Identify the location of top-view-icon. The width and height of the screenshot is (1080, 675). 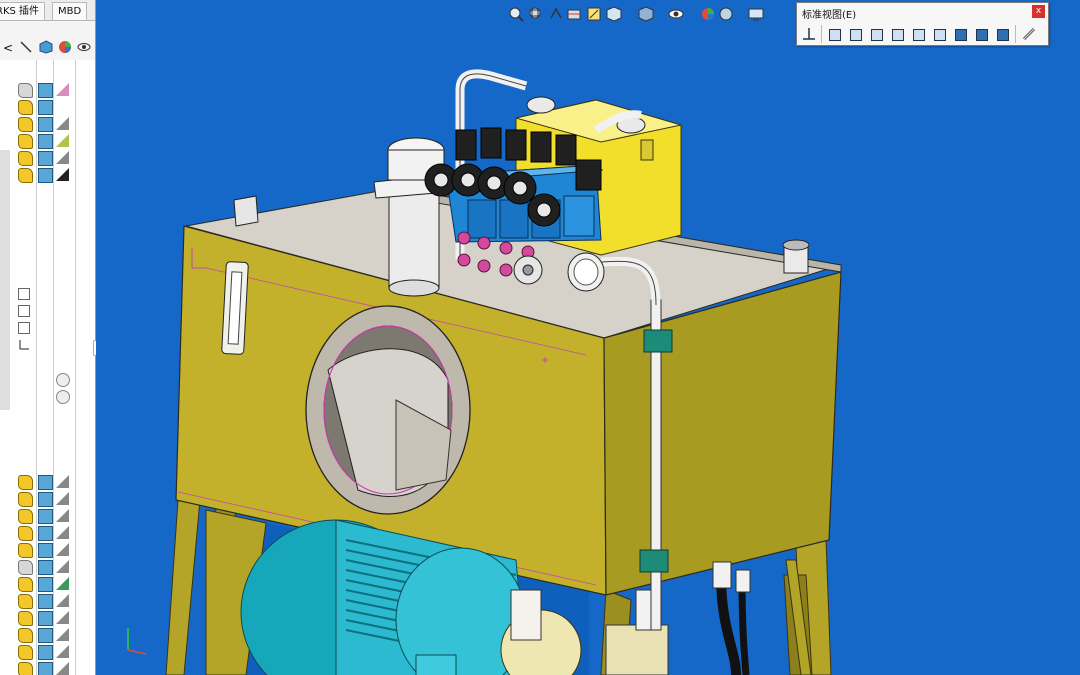
(919, 34).